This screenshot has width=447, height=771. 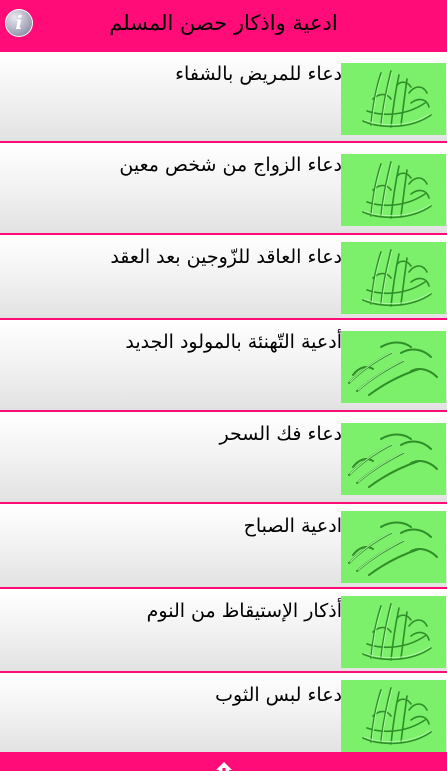 I want to click on list-item: دعاء لبس الثوب, so click(x=223, y=712).